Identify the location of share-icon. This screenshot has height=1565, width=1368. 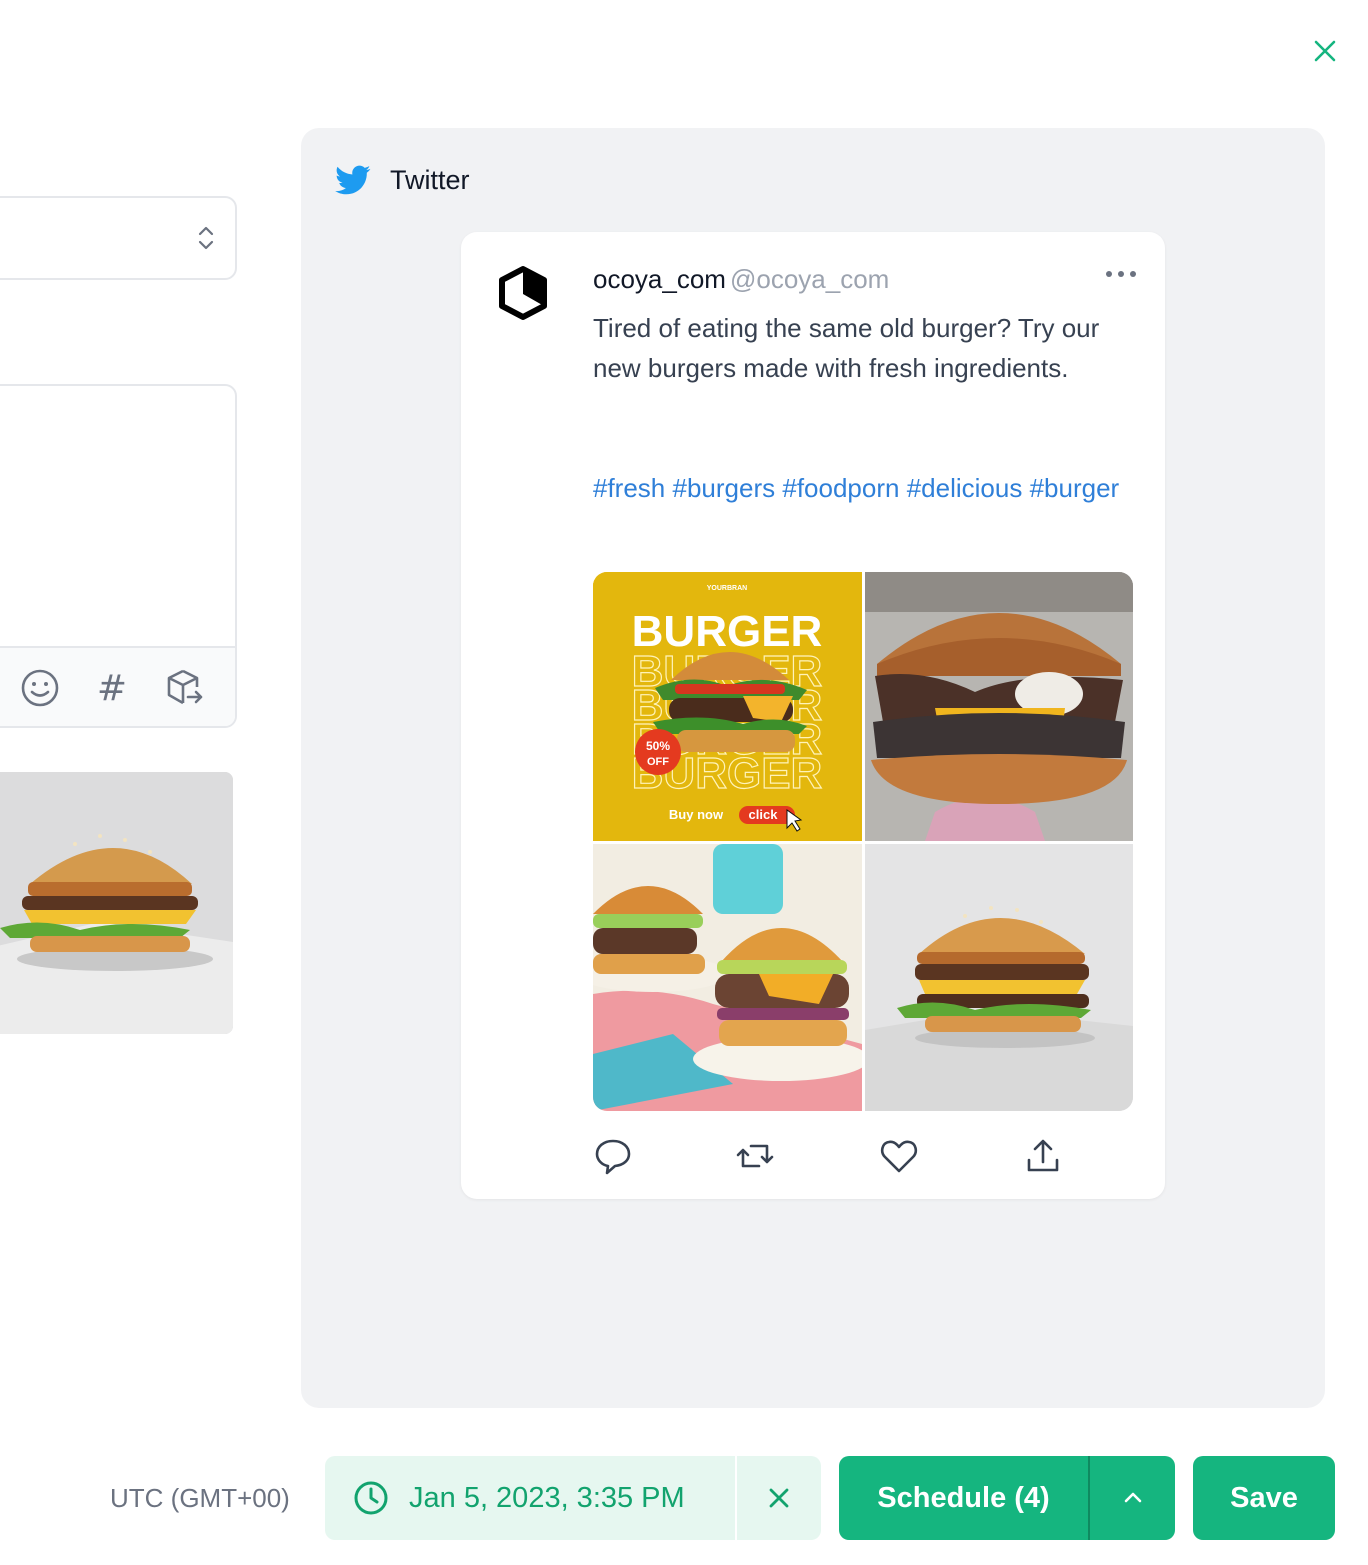
(1043, 1156).